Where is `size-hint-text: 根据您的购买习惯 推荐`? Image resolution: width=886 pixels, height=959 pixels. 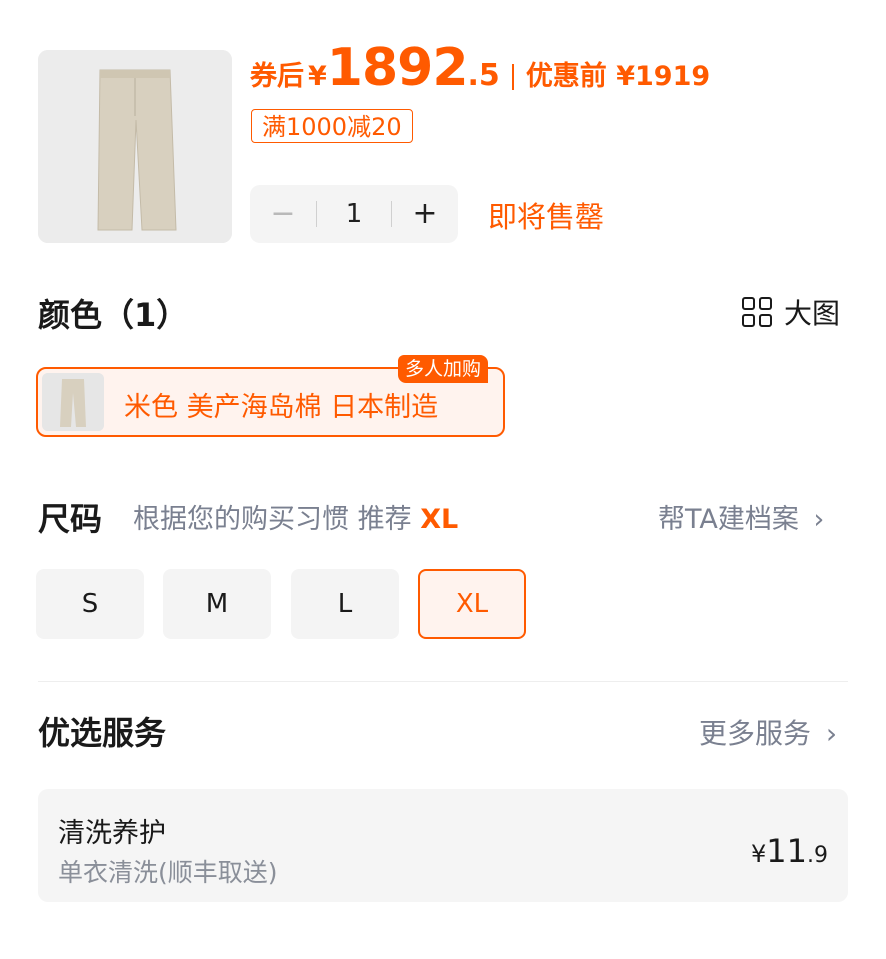 size-hint-text: 根据您的购买习惯 推荐 is located at coordinates (272, 519).